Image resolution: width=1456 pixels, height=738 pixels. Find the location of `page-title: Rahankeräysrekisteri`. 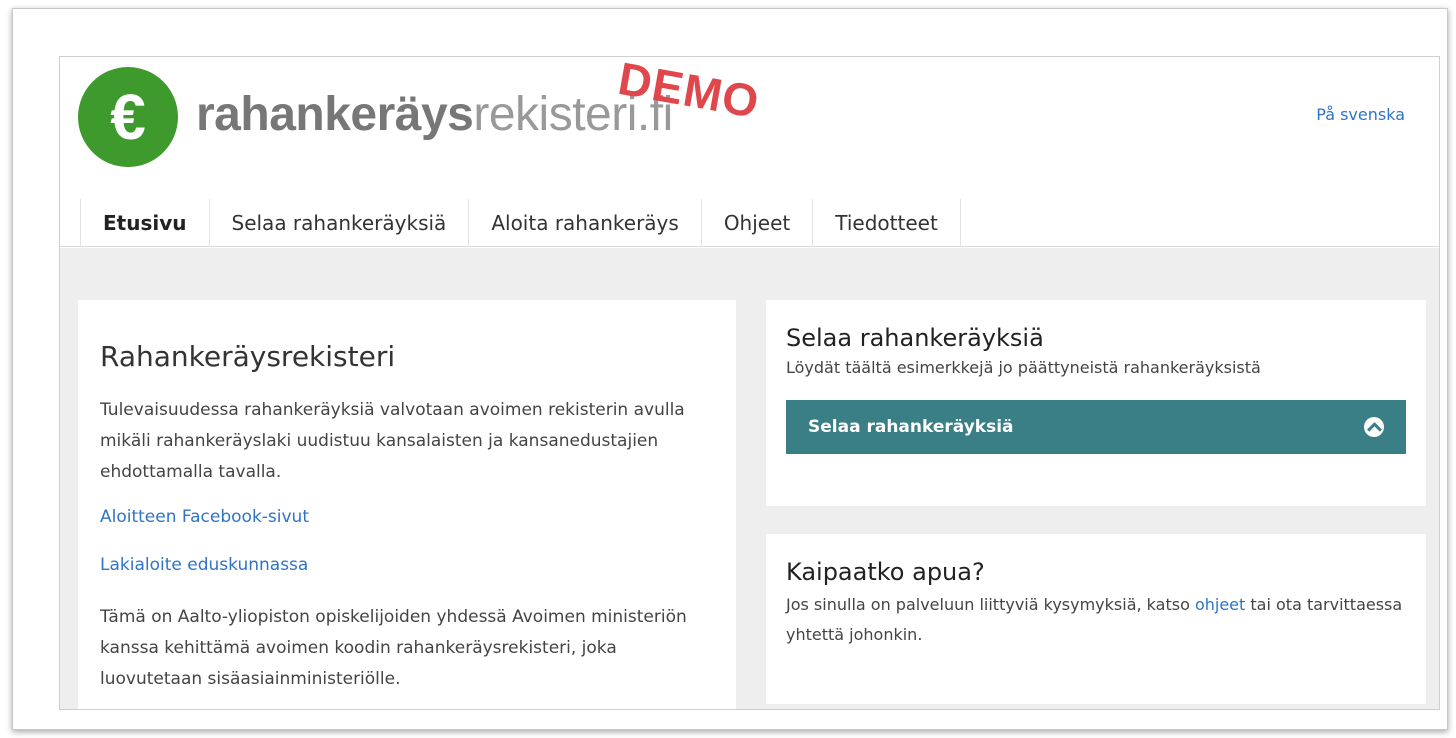

page-title: Rahankeräysrekisteri is located at coordinates (248, 356).